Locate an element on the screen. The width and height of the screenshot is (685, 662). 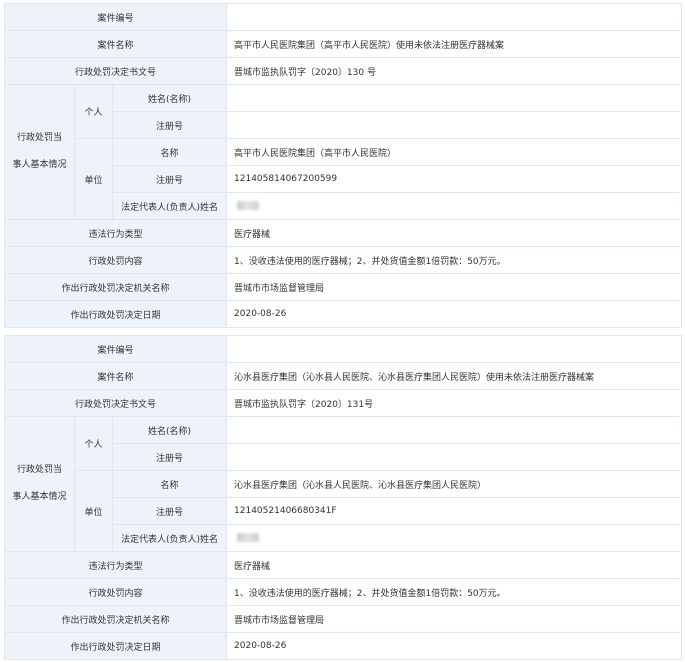
case-name-value: 沁水县医疗集团（沁水县人民医院、沁水县医疗集团人民医院）使用未依法注册医疗器械案 is located at coordinates (454, 376).